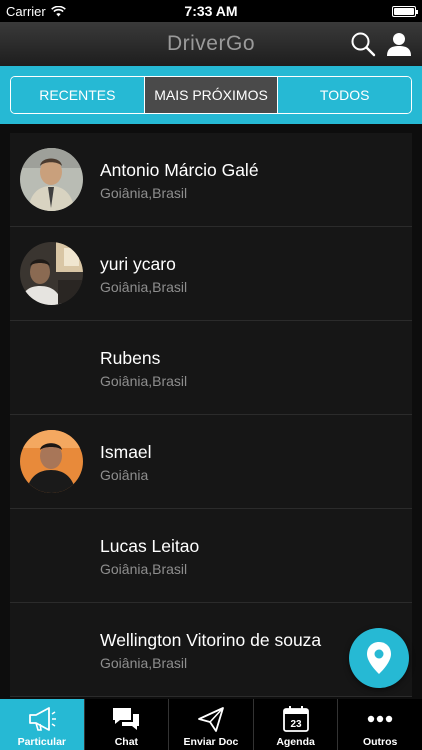 This screenshot has width=422, height=750. I want to click on tab-agenda: 23 Agenda, so click(296, 724).